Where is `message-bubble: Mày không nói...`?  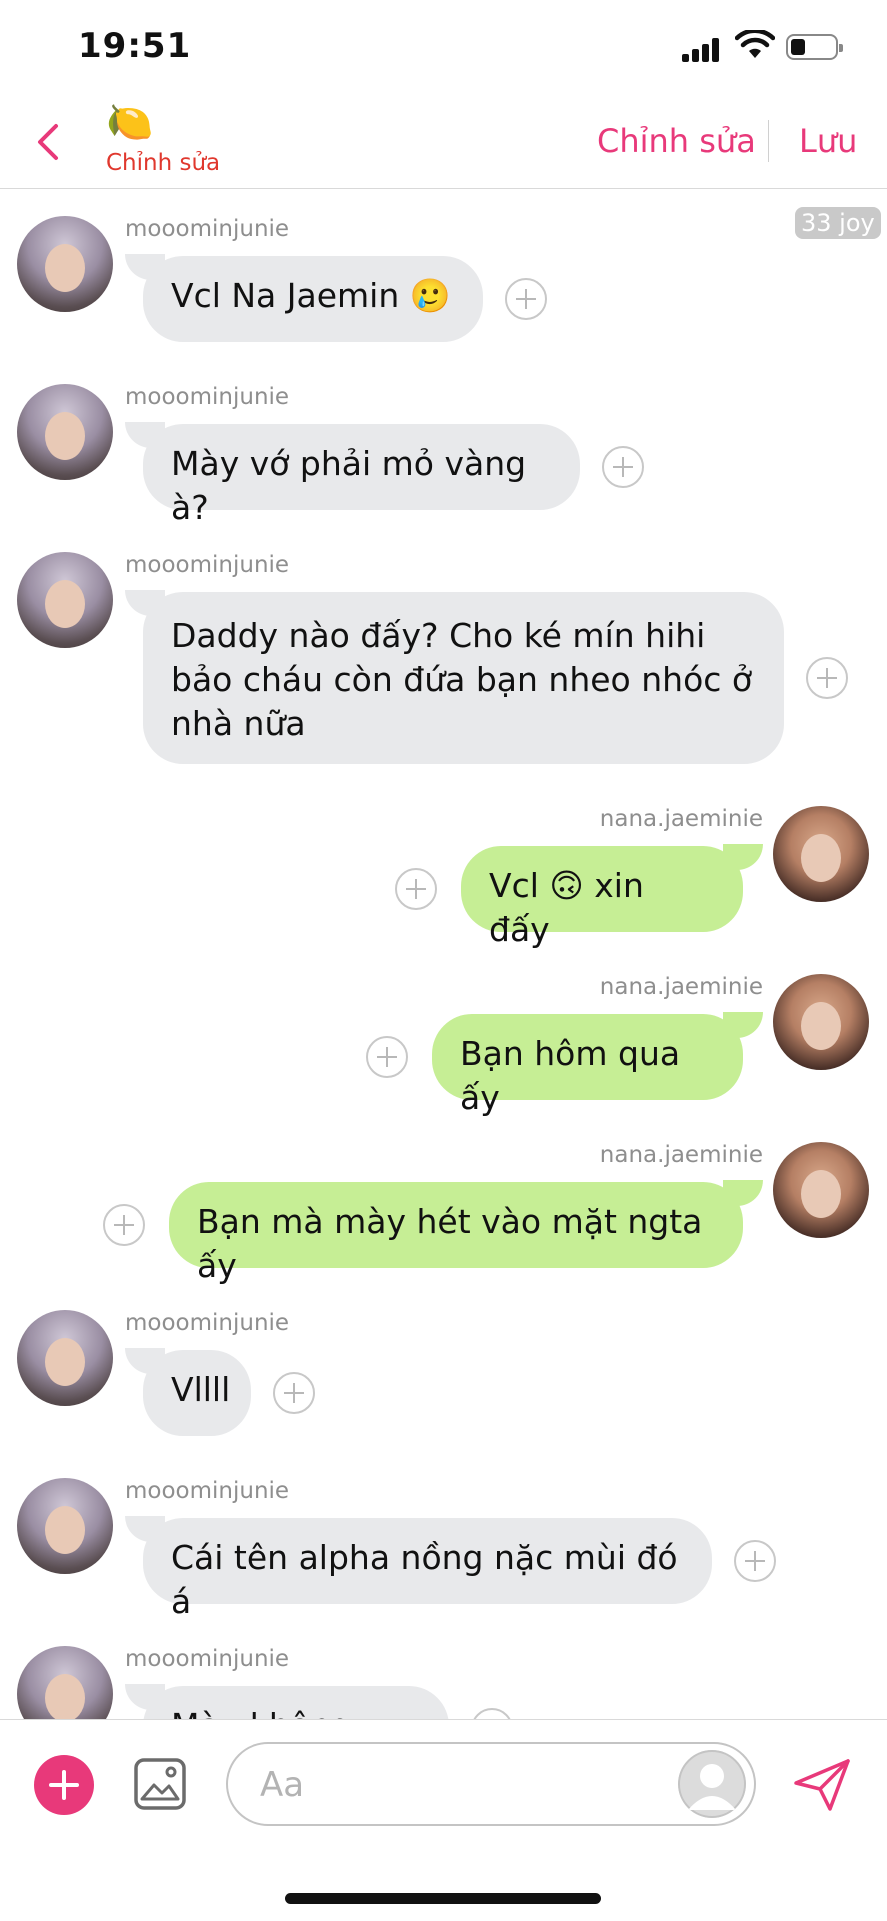 message-bubble: Mày không nói... is located at coordinates (296, 1702).